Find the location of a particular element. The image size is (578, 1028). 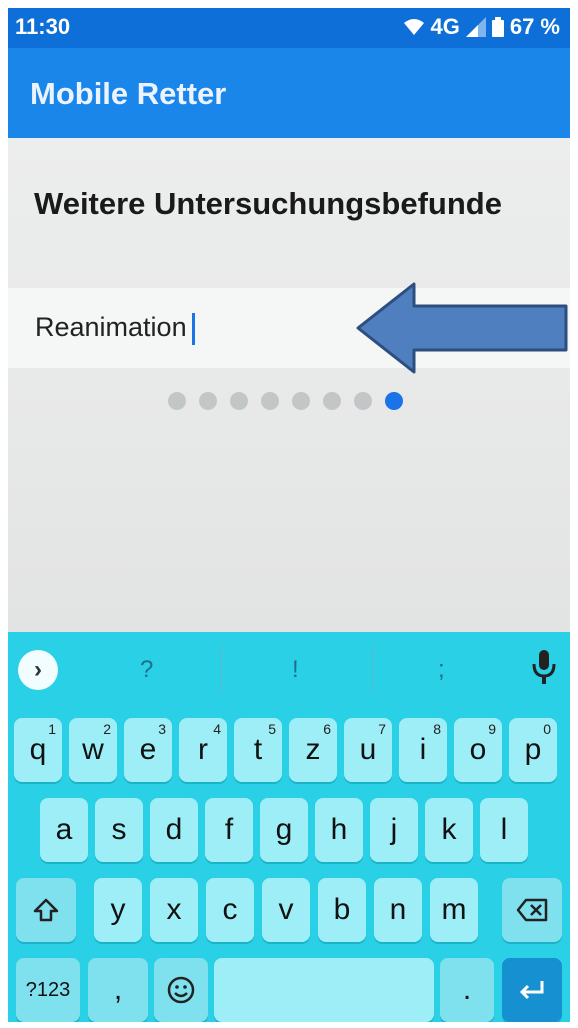

app-bar: Mobile Retter is located at coordinates (289, 93).